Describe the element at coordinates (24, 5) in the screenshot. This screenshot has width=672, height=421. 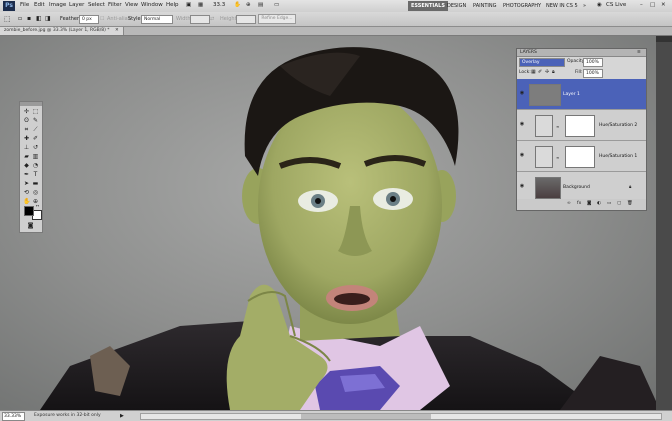
I see `menu-file: File` at that location.